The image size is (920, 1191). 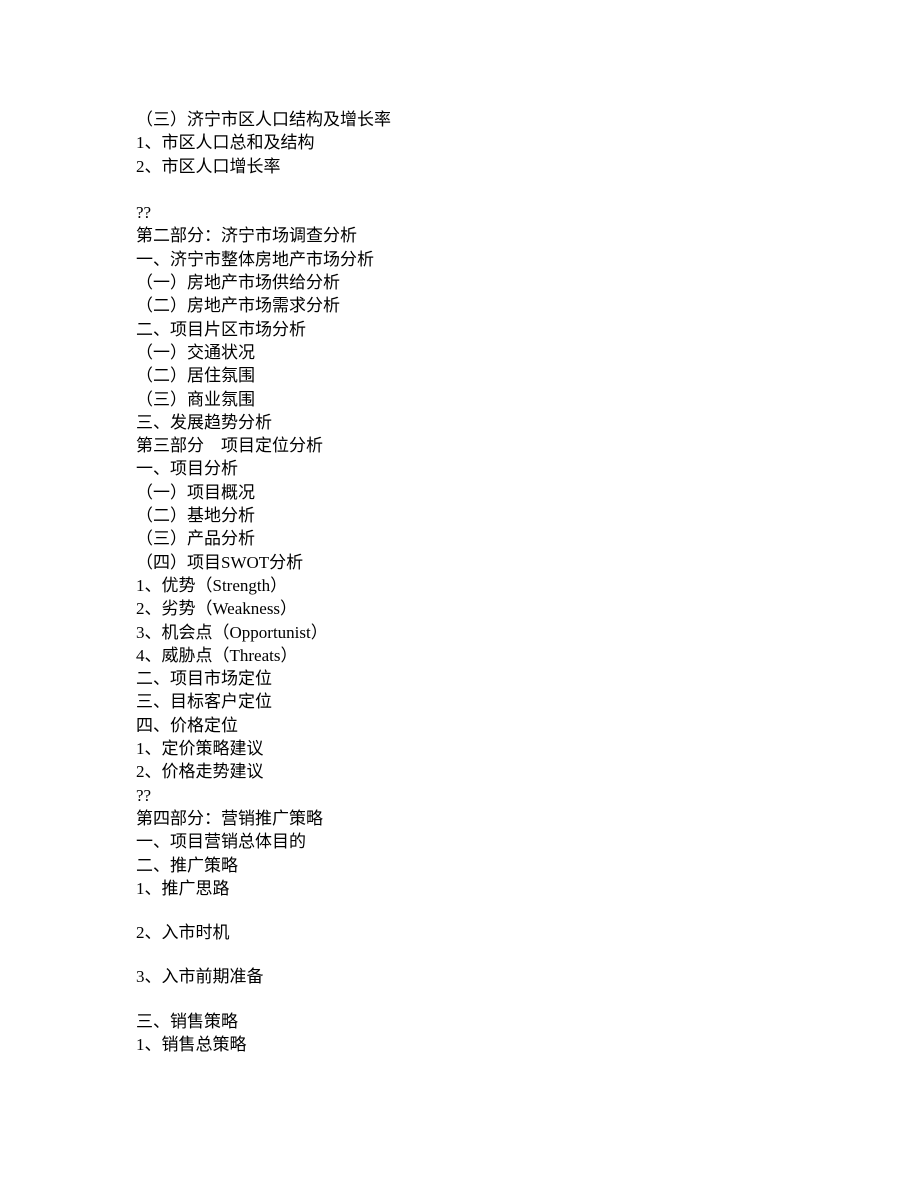 What do you see at coordinates (195, 516) in the screenshot?
I see `subsection-heading: （二）基地分析` at bounding box center [195, 516].